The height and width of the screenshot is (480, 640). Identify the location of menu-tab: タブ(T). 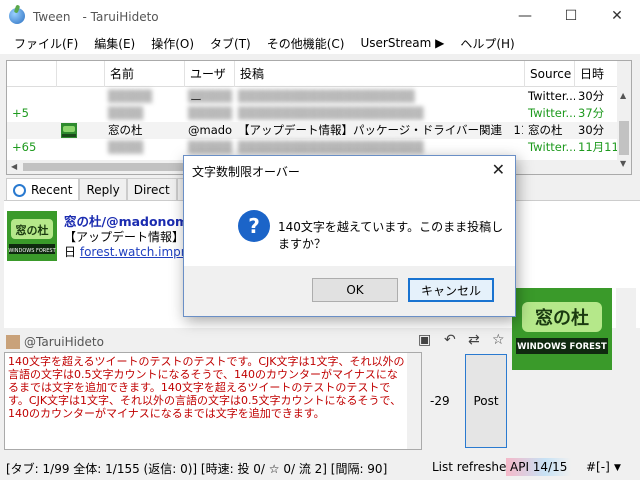
(230, 43).